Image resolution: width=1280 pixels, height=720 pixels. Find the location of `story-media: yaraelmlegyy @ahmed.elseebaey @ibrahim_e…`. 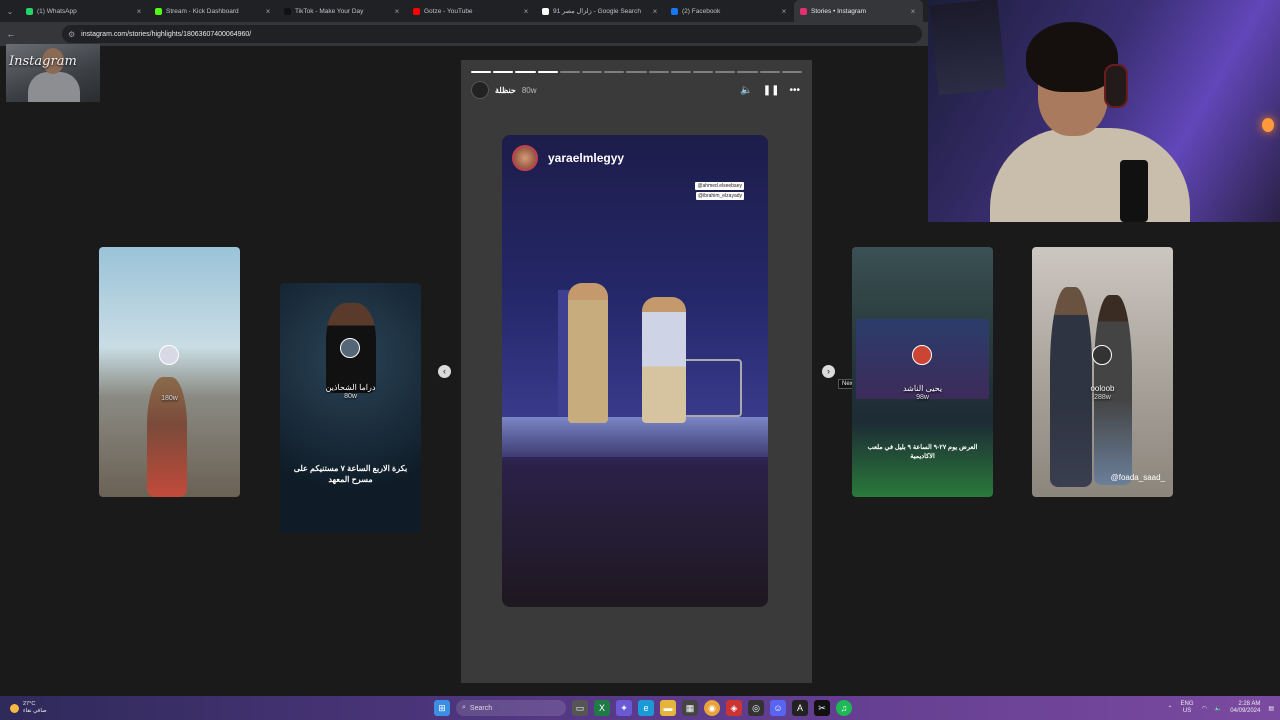

story-media: yaraelmlegyy @ahmed.elseebaey @ibrahim_e… is located at coordinates (635, 371).